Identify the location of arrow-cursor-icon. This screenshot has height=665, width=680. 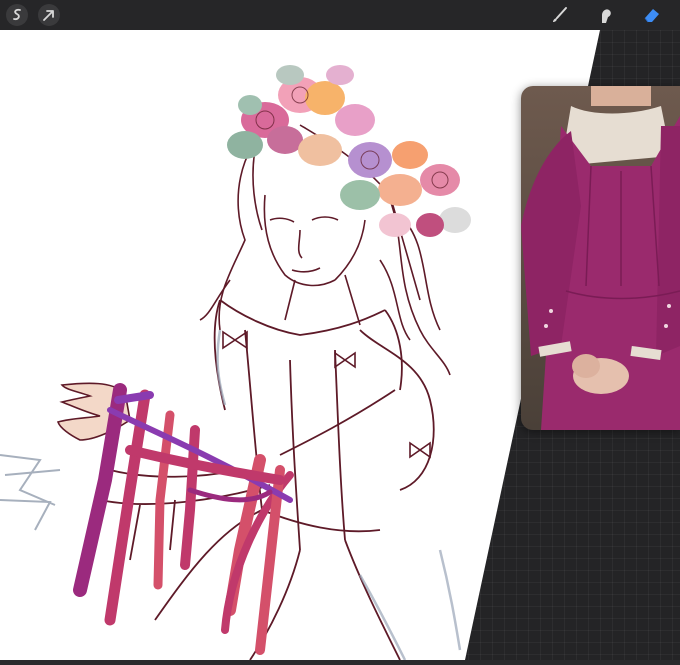
(48, 15).